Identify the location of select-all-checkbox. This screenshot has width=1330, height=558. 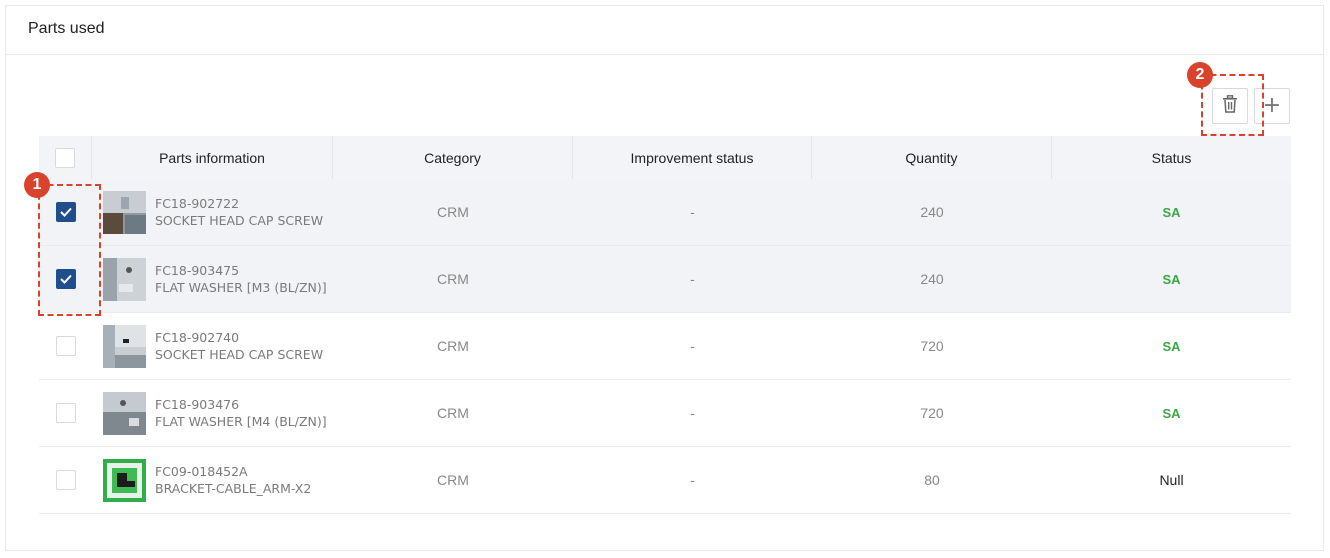
(65, 157).